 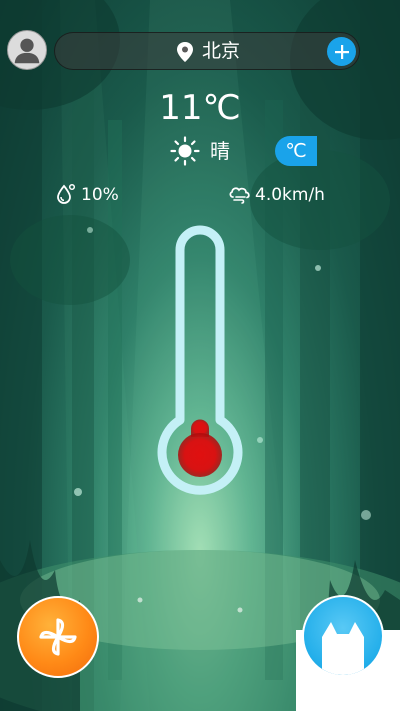 I want to click on droplet-icon, so click(x=66, y=193).